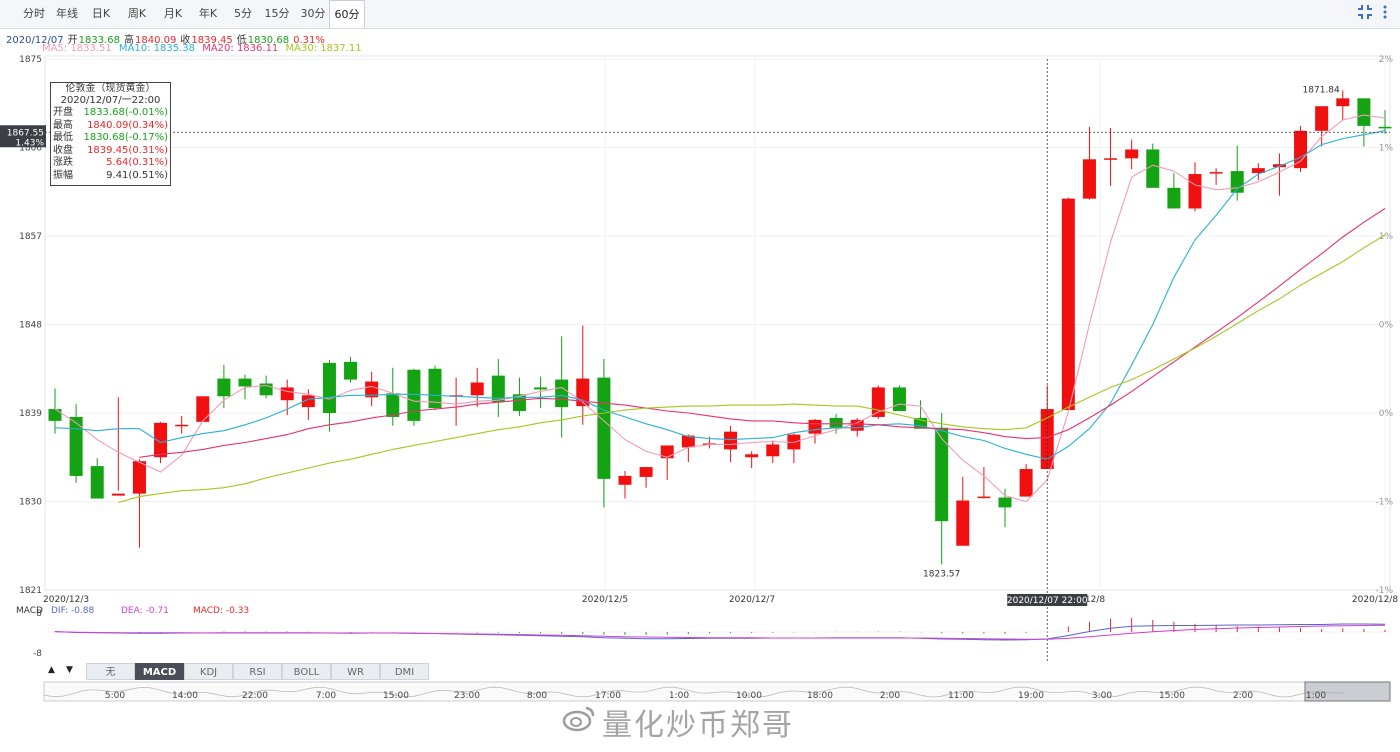 This screenshot has height=752, width=1400. What do you see at coordinates (110, 88) in the screenshot?
I see `tooltip-title: 伦敦金（现货黄金）` at bounding box center [110, 88].